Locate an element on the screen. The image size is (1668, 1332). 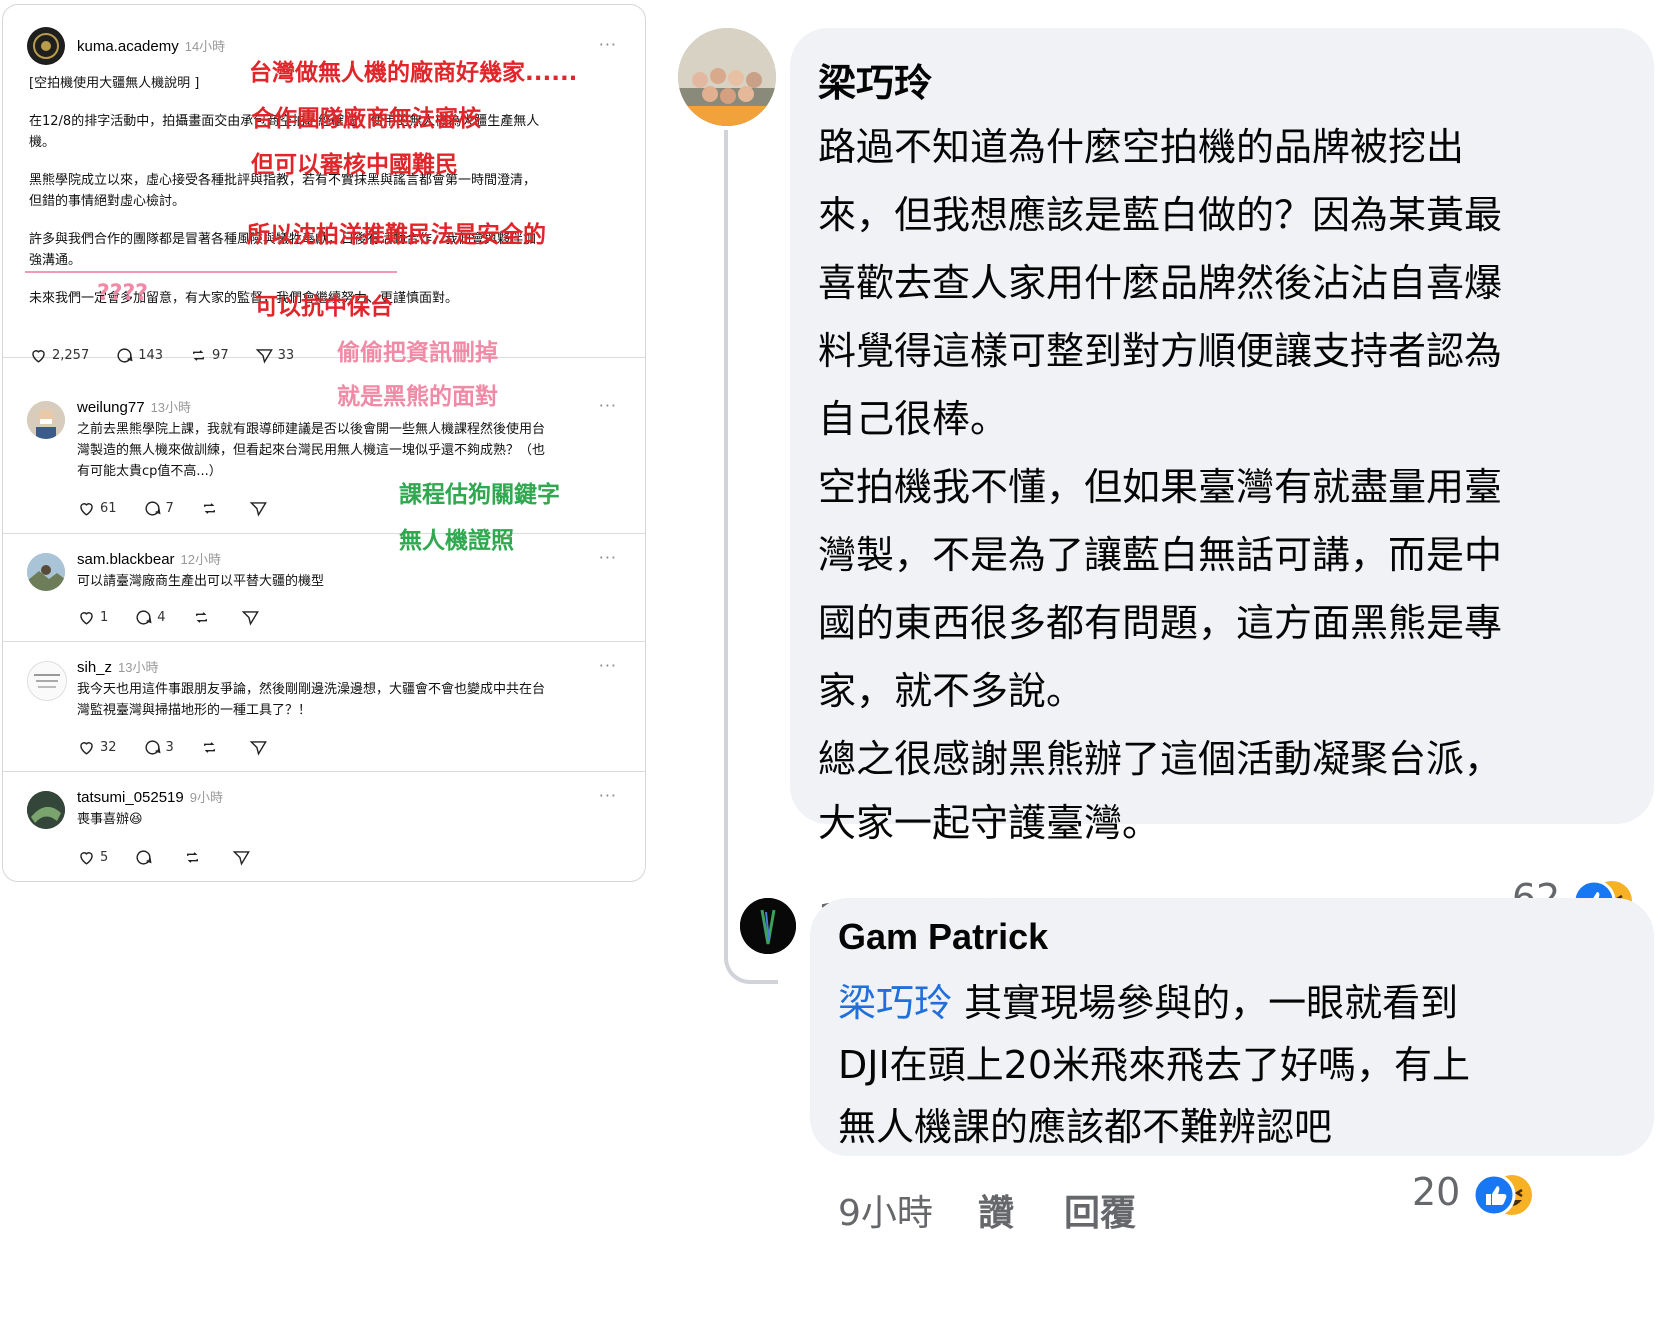
like-count: 1 is located at coordinates (104, 617).